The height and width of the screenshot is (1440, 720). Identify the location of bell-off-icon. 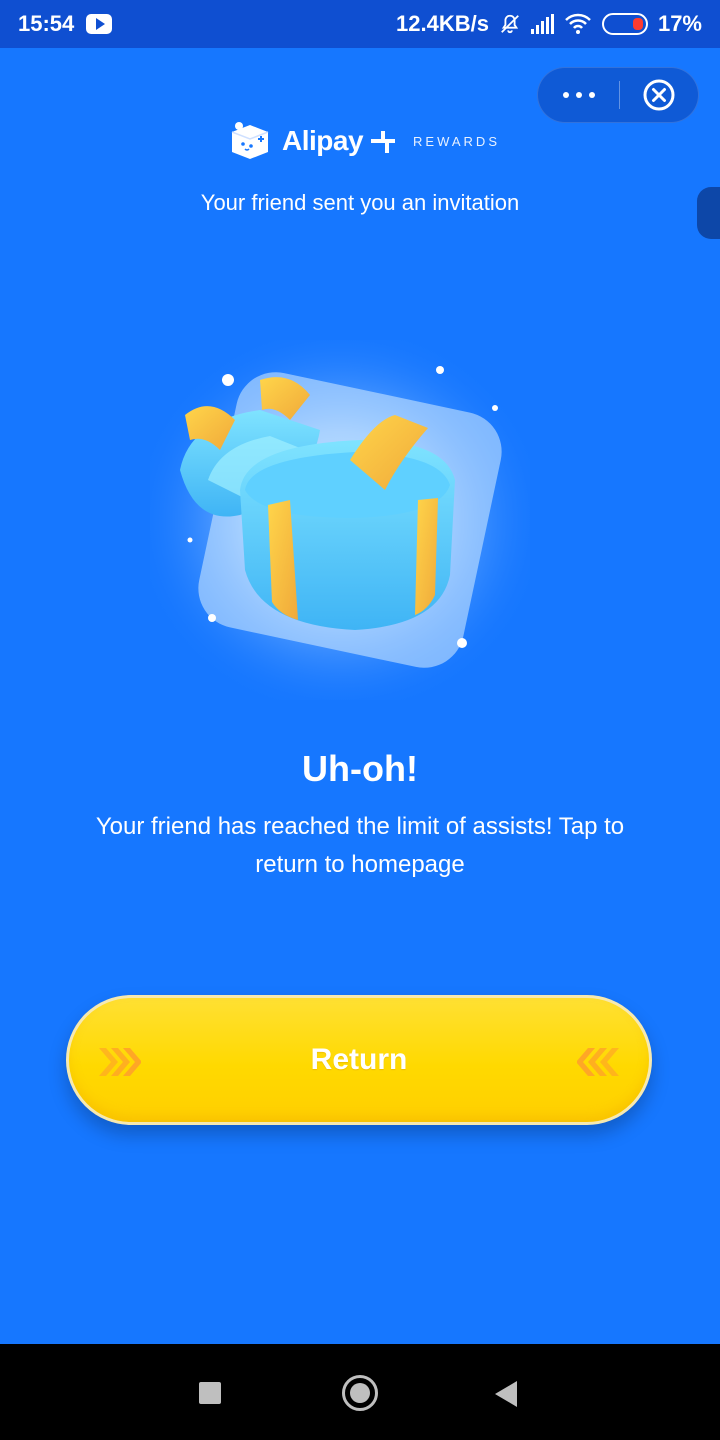
(510, 24).